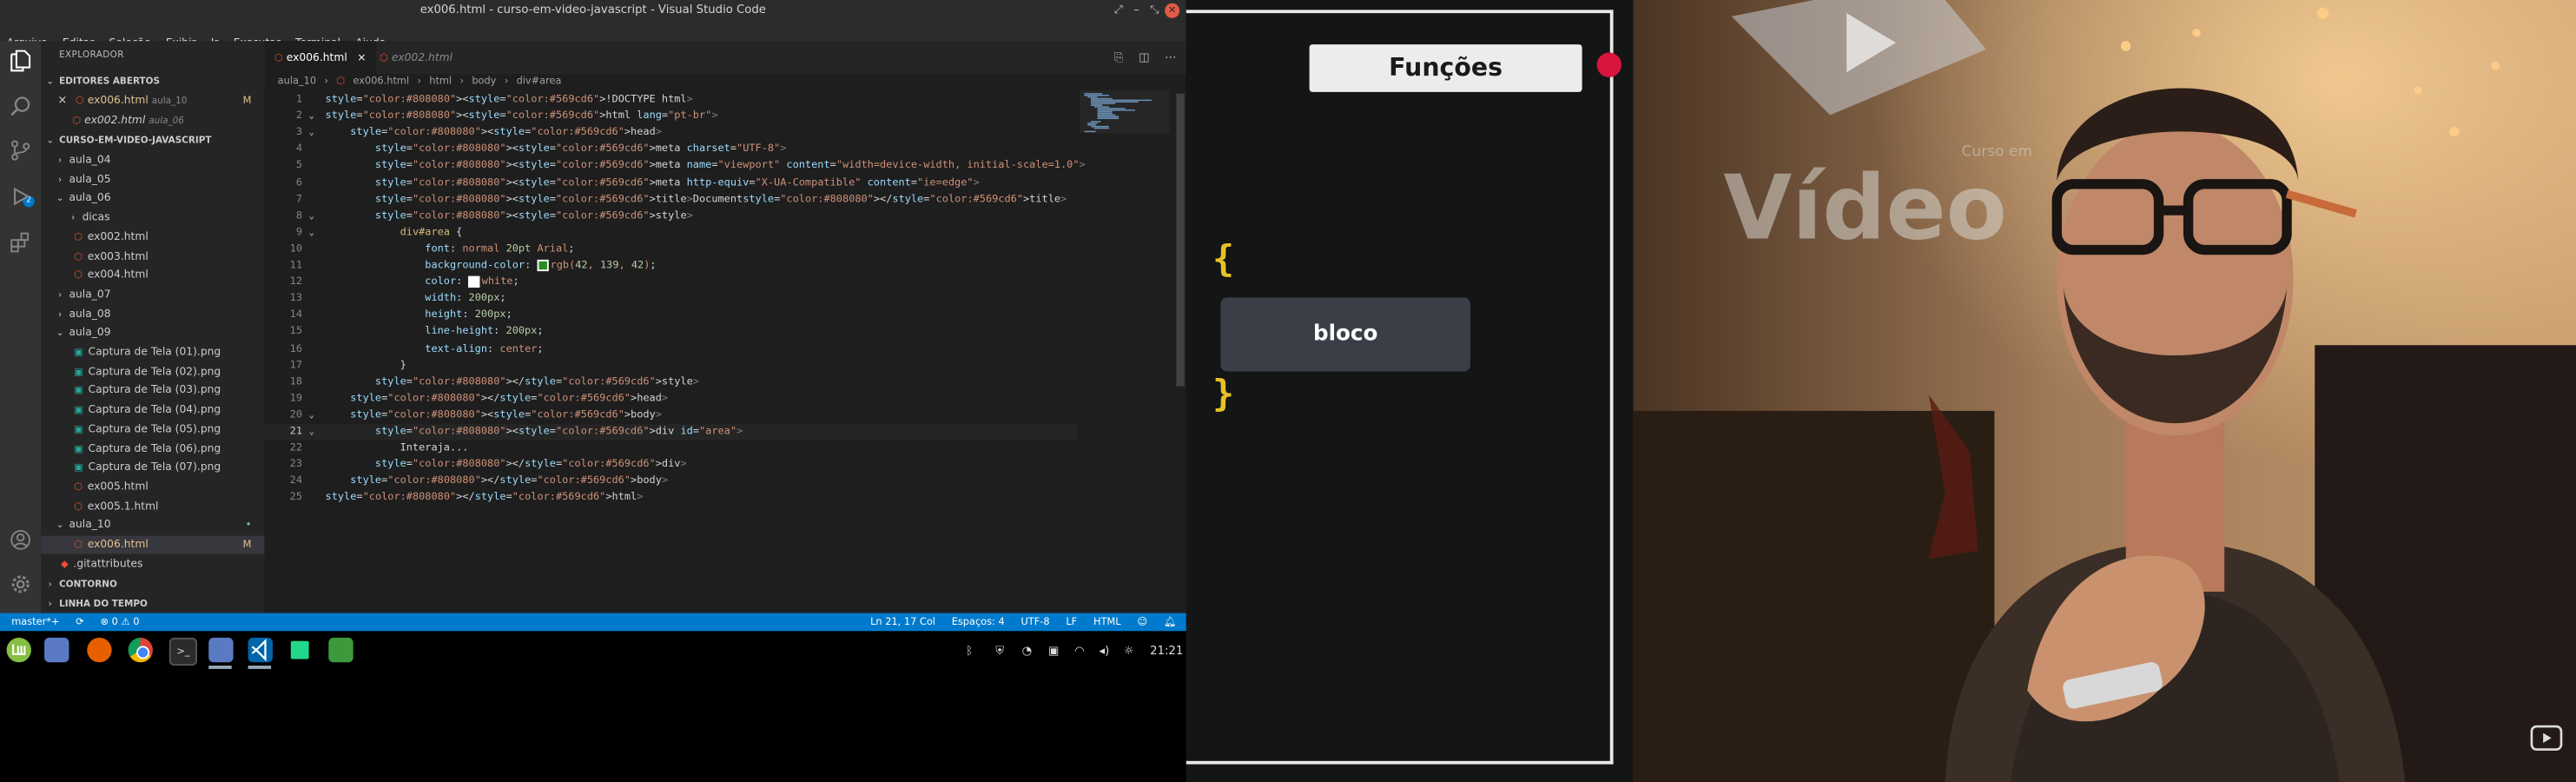  Describe the element at coordinates (1170, 57) in the screenshot. I see `more-actions-icon: ⋯` at that location.